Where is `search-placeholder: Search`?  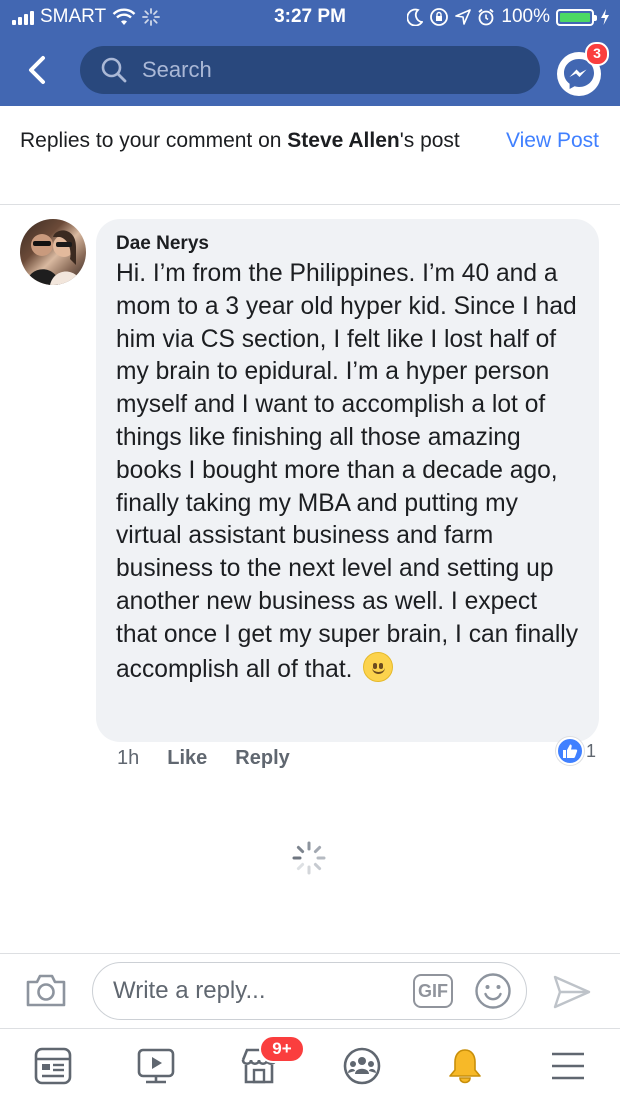 search-placeholder: Search is located at coordinates (177, 69).